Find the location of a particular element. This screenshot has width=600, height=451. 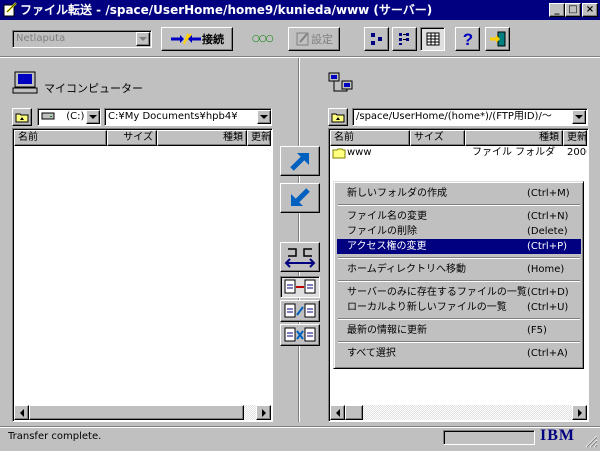

settings-button: 設定 is located at coordinates (314, 39).